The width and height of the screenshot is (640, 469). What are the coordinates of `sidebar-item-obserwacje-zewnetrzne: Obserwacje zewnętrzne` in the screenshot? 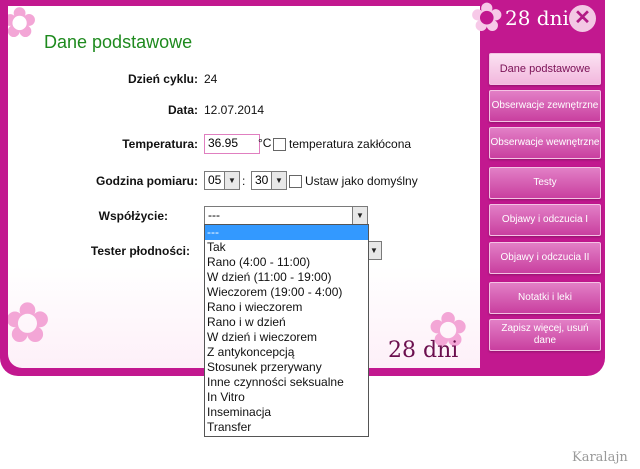 It's located at (545, 106).